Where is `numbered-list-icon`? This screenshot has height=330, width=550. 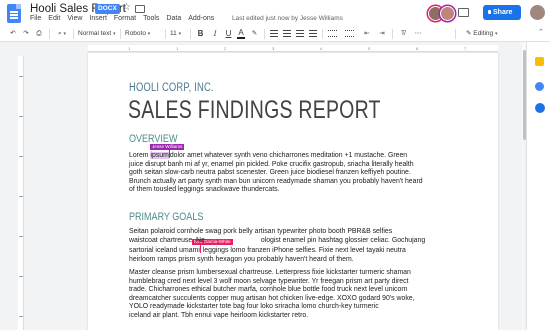 numbered-list-icon is located at coordinates (332, 33).